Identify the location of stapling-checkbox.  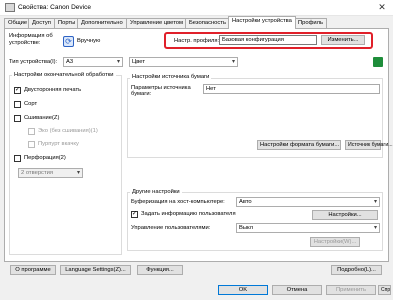
(17, 118).